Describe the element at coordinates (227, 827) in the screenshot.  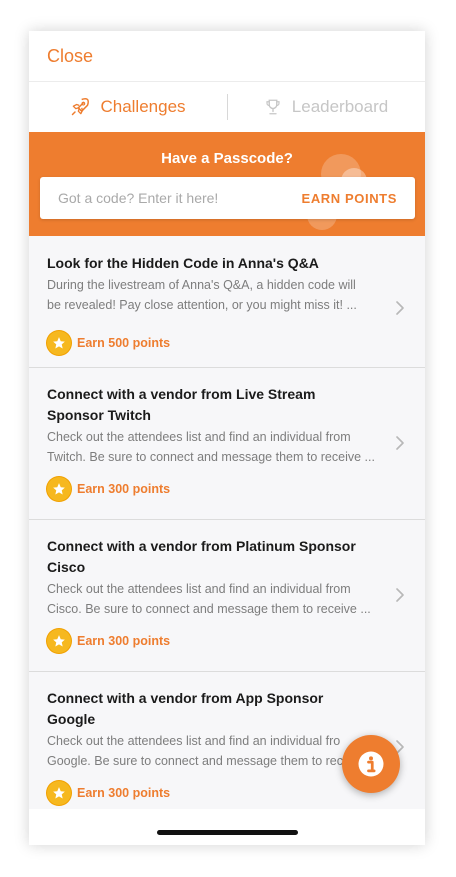
I see `bottom-bar` at that location.